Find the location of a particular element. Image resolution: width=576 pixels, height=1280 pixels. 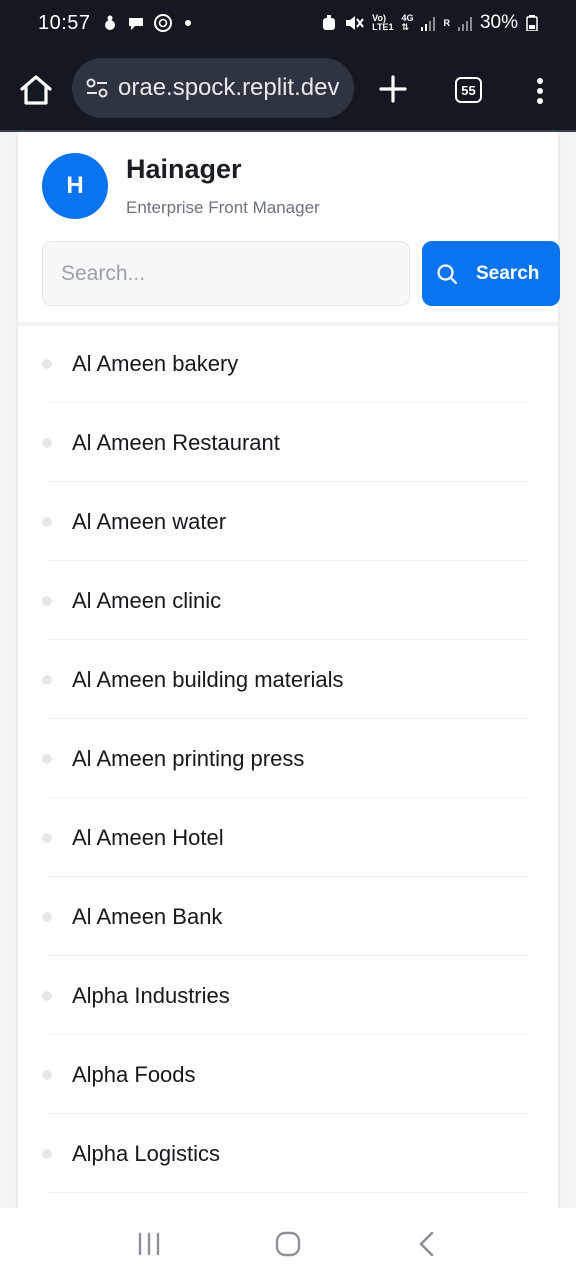

search-icon is located at coordinates (447, 273).